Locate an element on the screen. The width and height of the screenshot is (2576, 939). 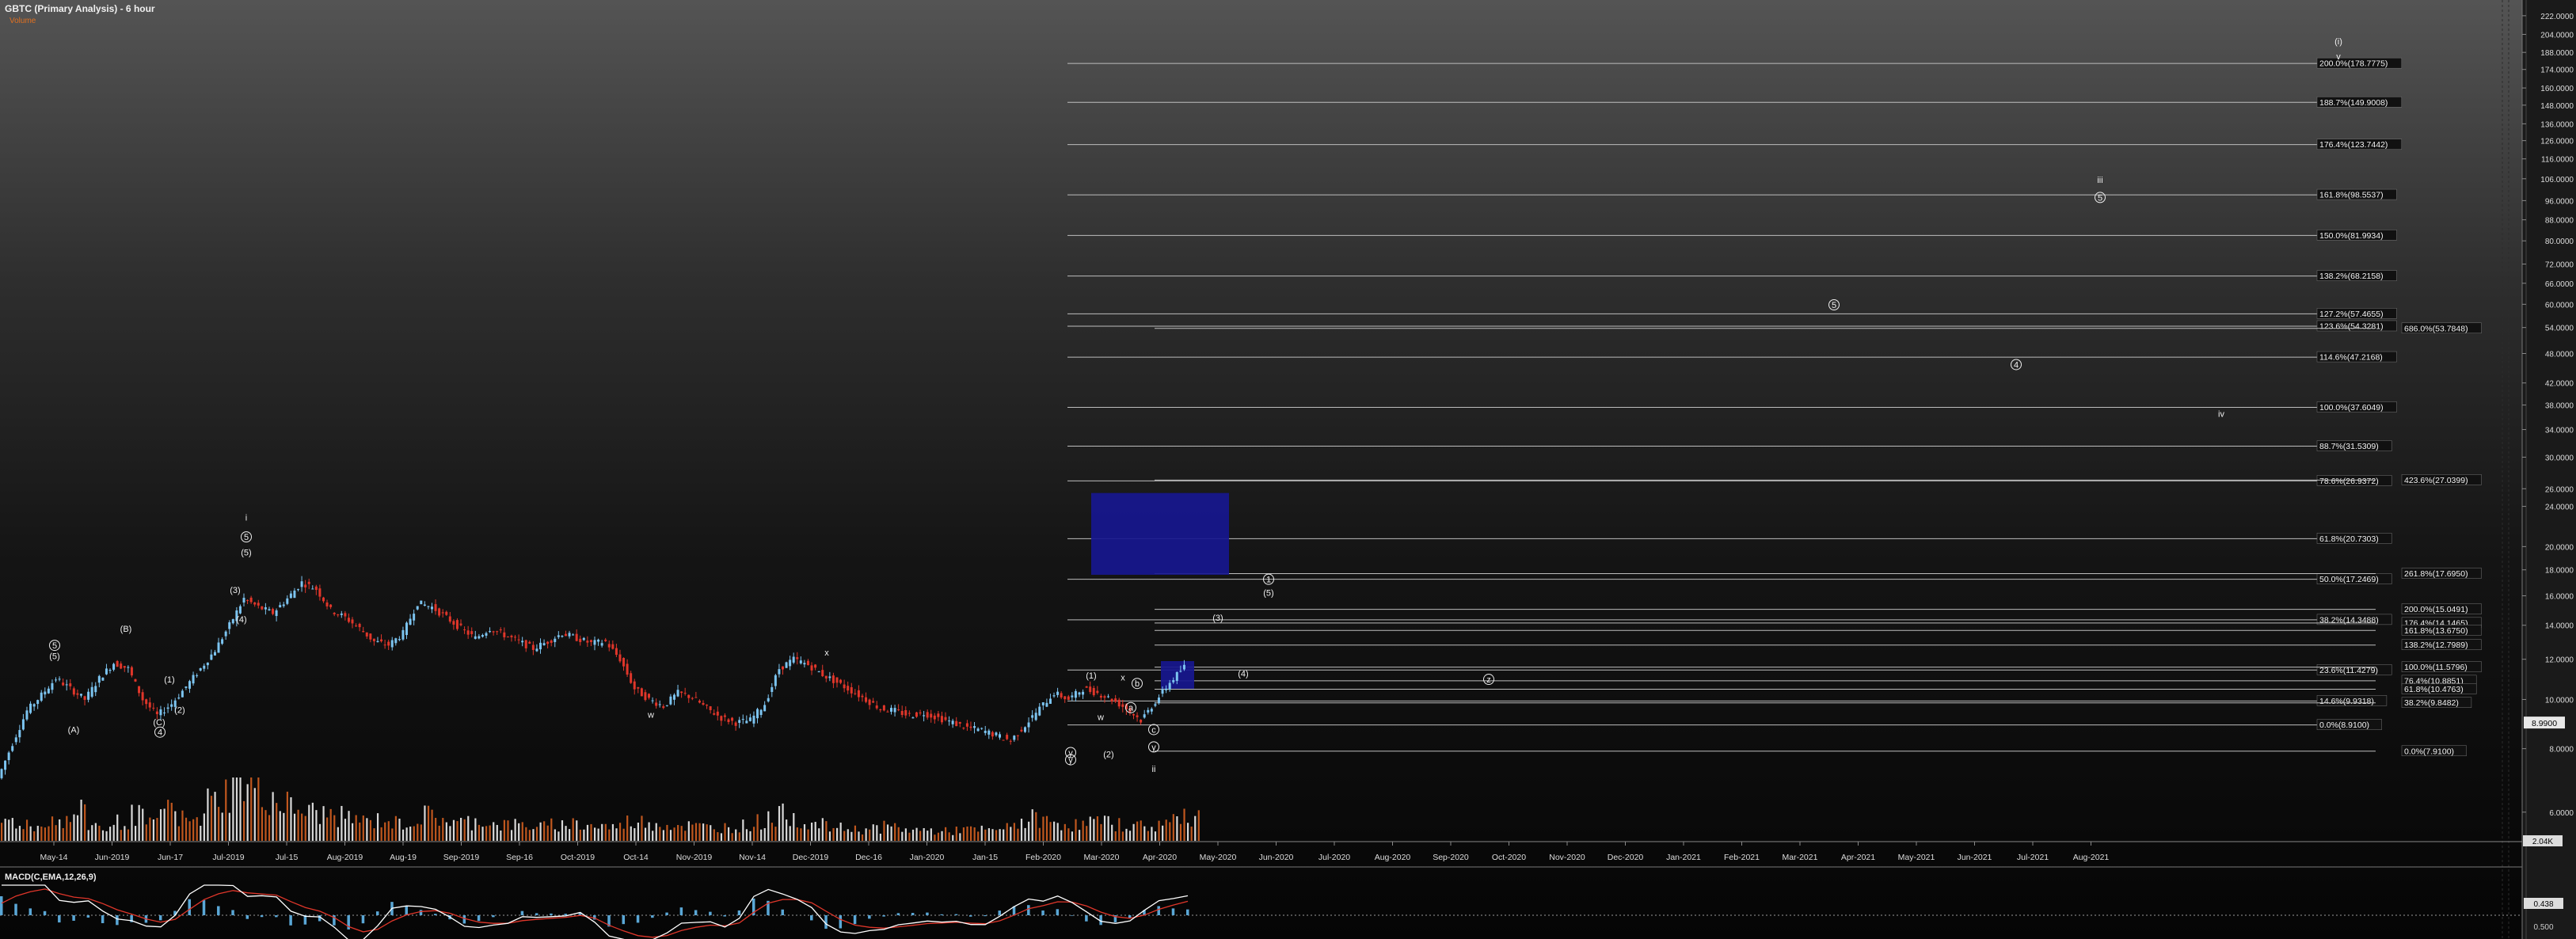
wave-label: x is located at coordinates (1123, 677).